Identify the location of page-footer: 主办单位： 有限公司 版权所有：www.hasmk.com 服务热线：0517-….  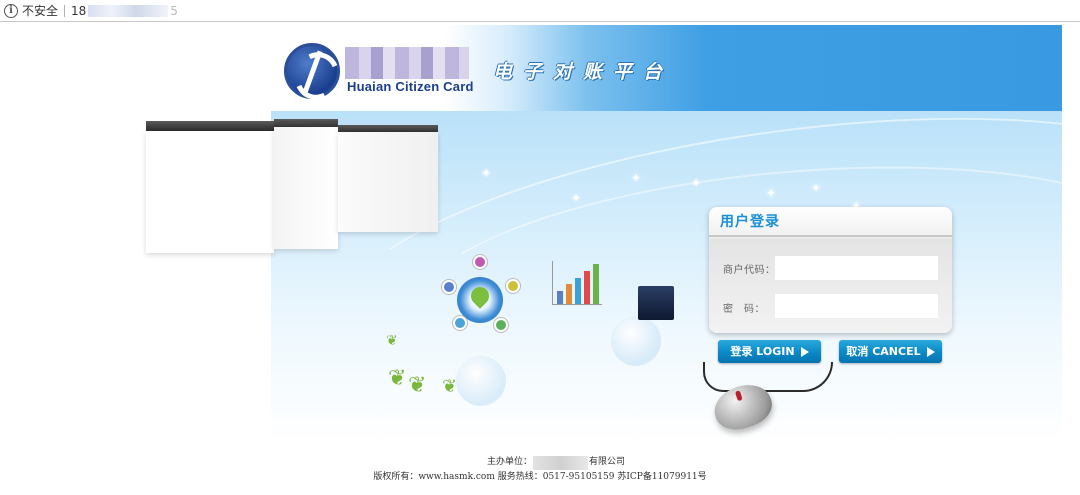
(540, 470).